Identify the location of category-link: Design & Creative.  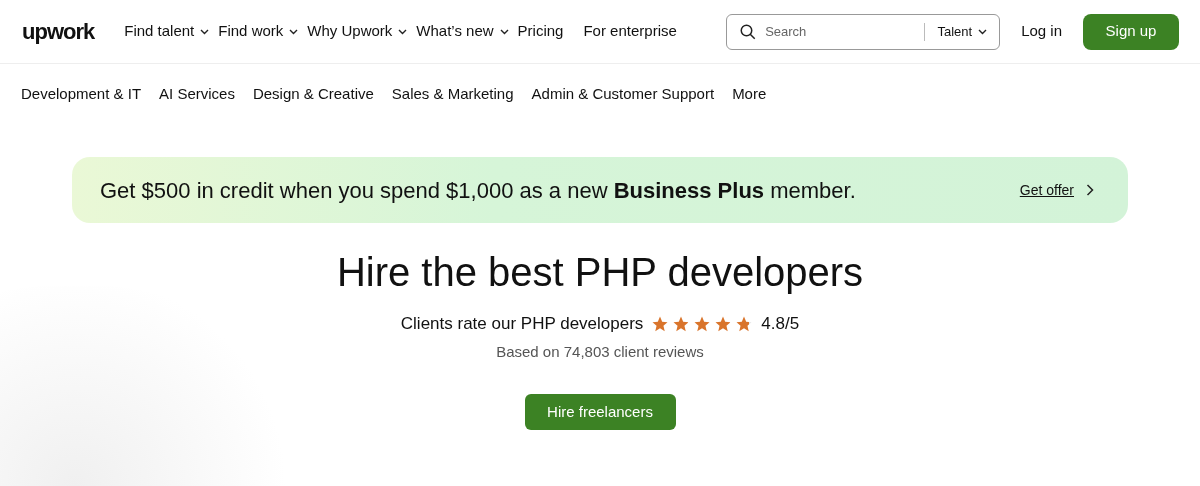
(313, 94).